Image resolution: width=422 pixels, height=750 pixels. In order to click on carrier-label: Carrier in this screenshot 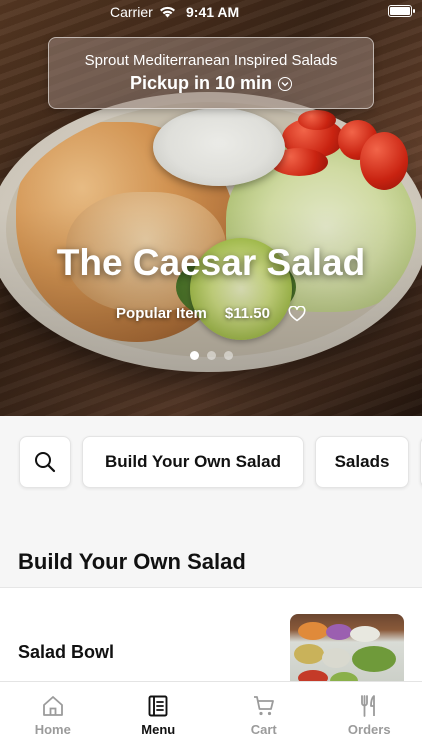, I will do `click(131, 12)`.